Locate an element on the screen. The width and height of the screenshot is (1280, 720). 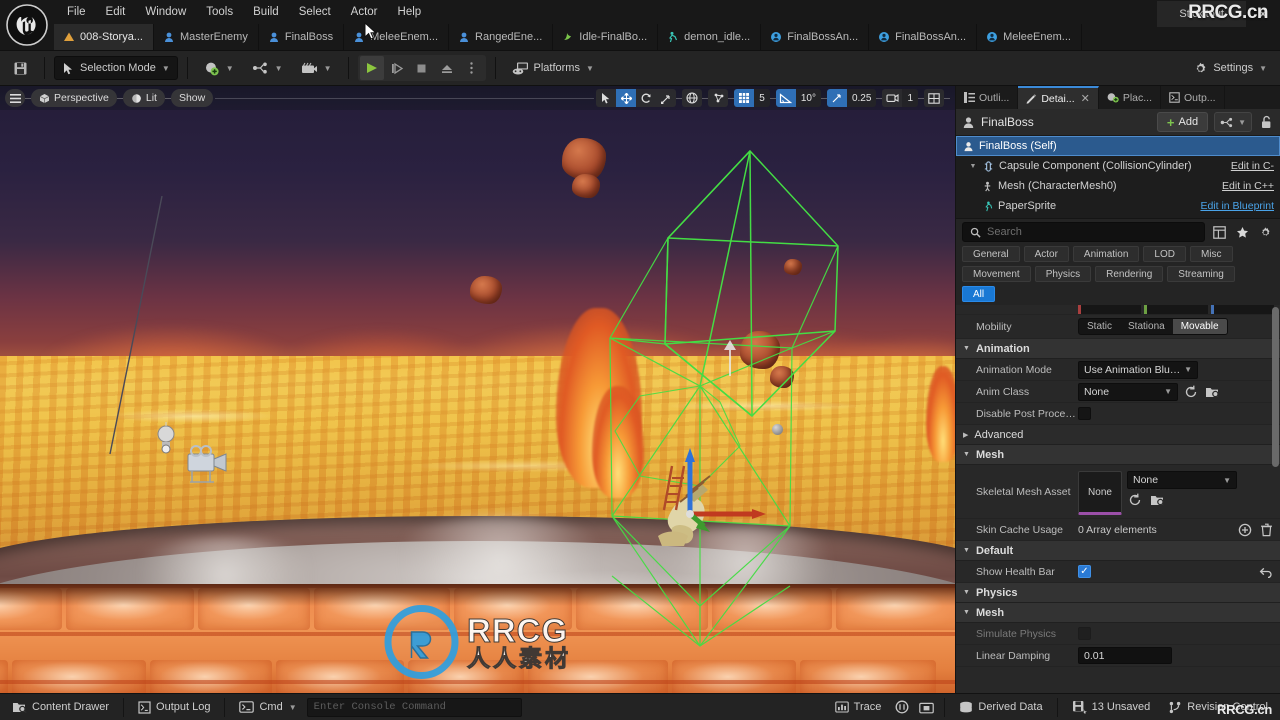
browse-anim-class-button is located at coordinates (1212, 392).